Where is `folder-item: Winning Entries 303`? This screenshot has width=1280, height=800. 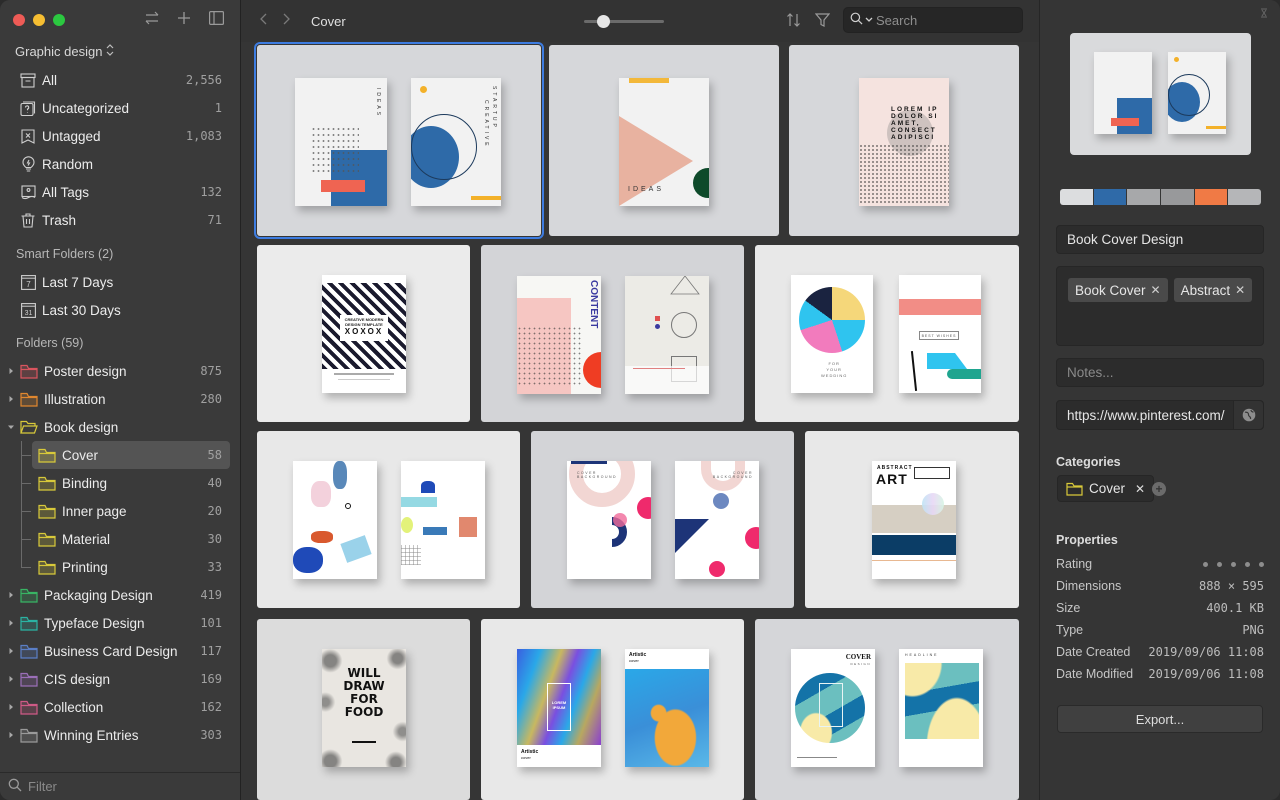 folder-item: Winning Entries 303 is located at coordinates (120, 735).